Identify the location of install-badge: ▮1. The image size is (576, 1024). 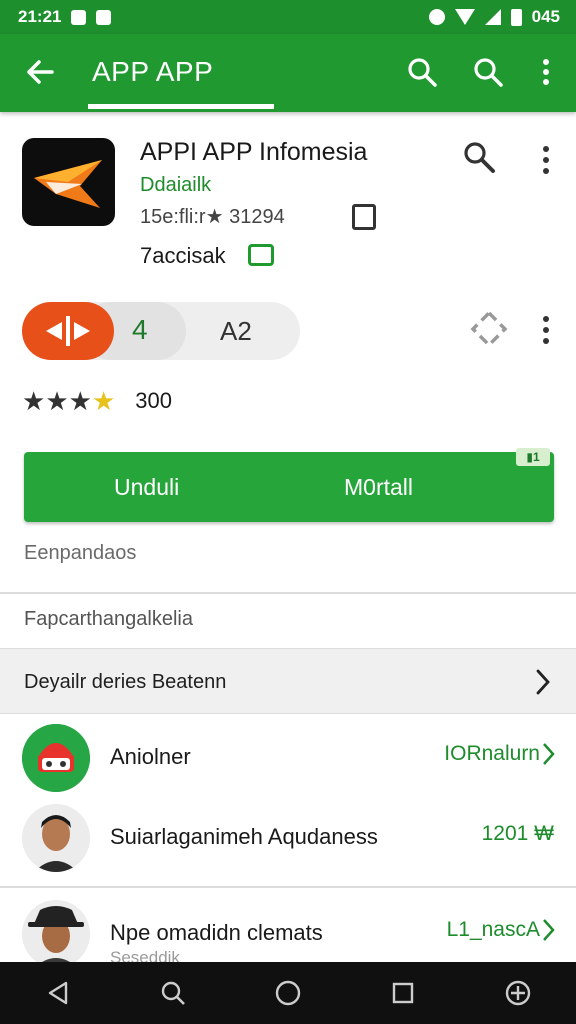
(533, 457).